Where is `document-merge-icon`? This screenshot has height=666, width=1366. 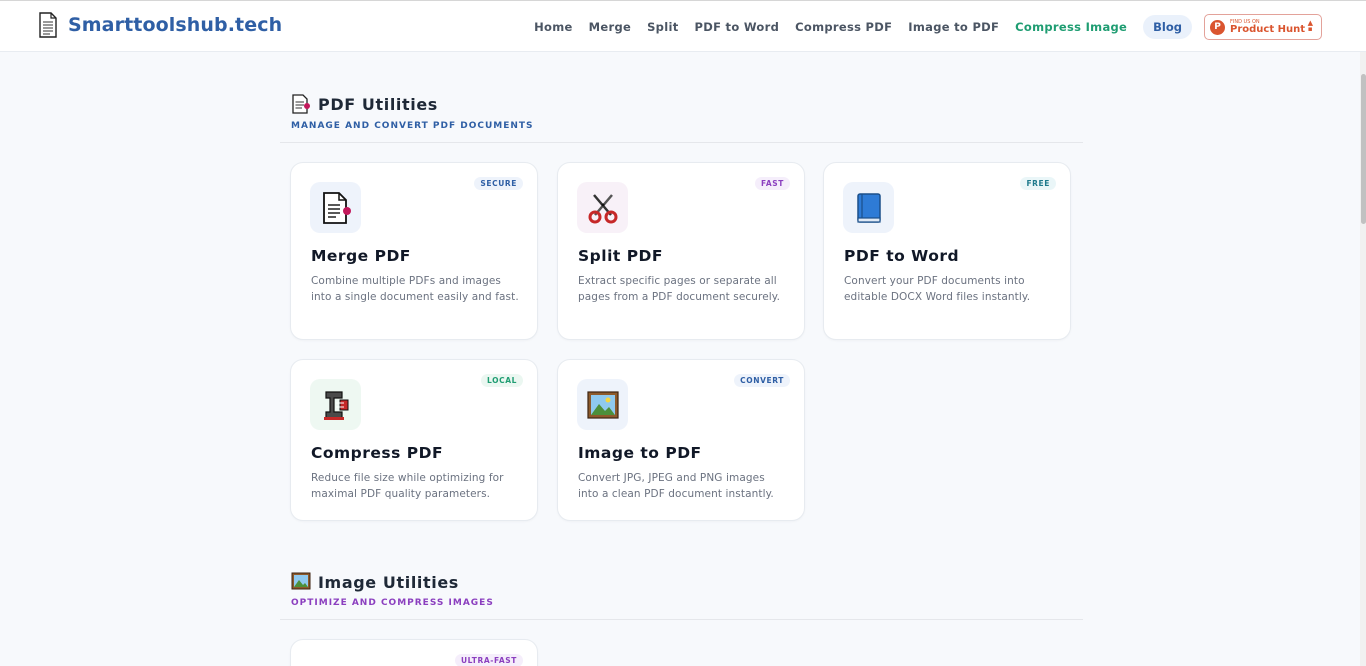
document-merge-icon is located at coordinates (335, 207).